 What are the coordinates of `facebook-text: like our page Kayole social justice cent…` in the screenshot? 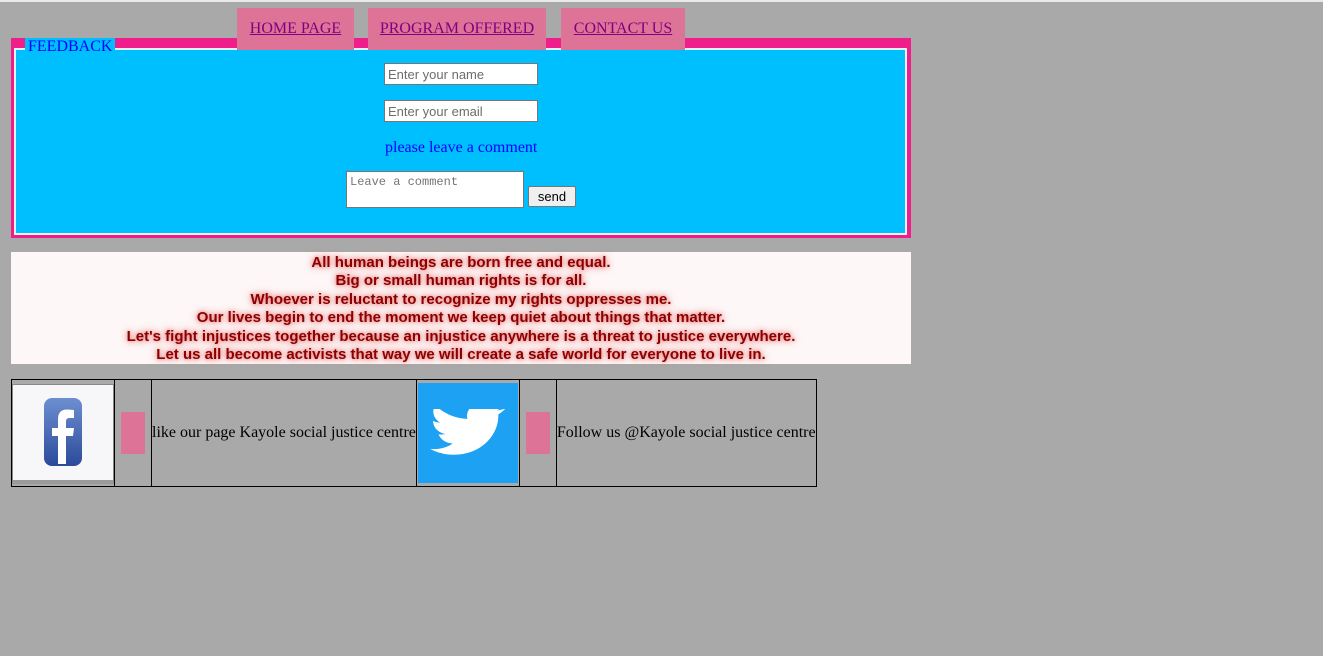 It's located at (284, 433).